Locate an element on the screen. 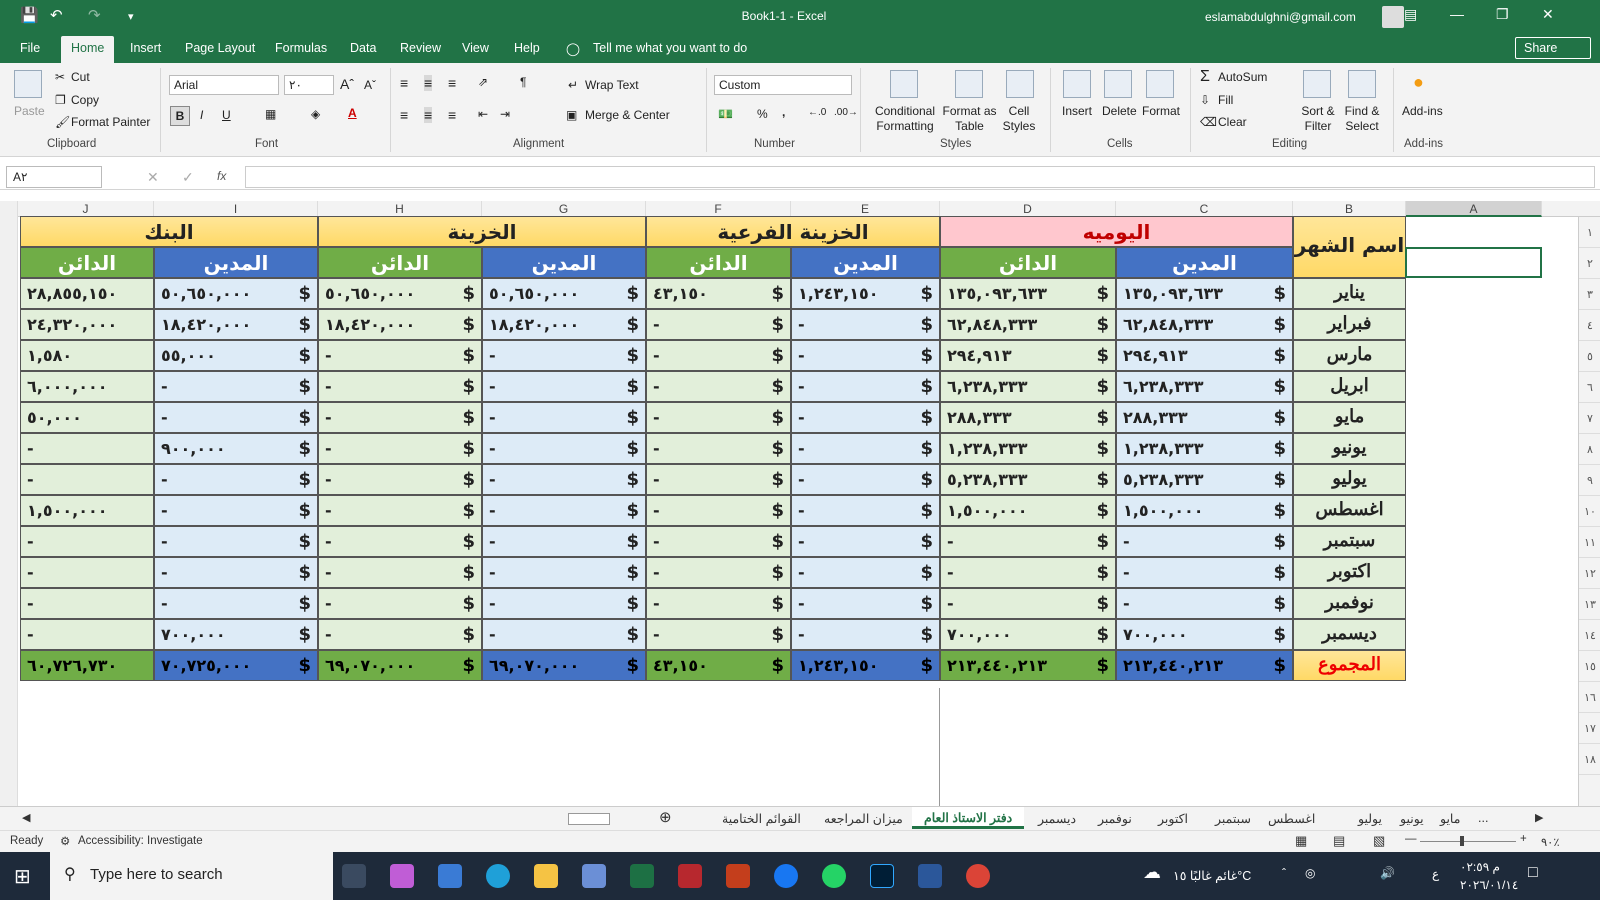 The width and height of the screenshot is (1600, 900). italic-button: I is located at coordinates (201, 115).